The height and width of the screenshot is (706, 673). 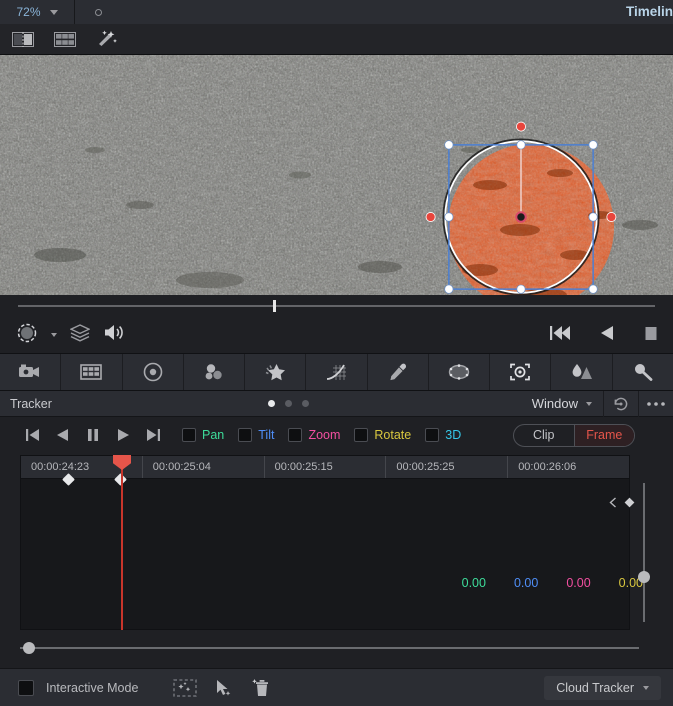 I want to click on tracker-curve-icon, so click(x=337, y=372).